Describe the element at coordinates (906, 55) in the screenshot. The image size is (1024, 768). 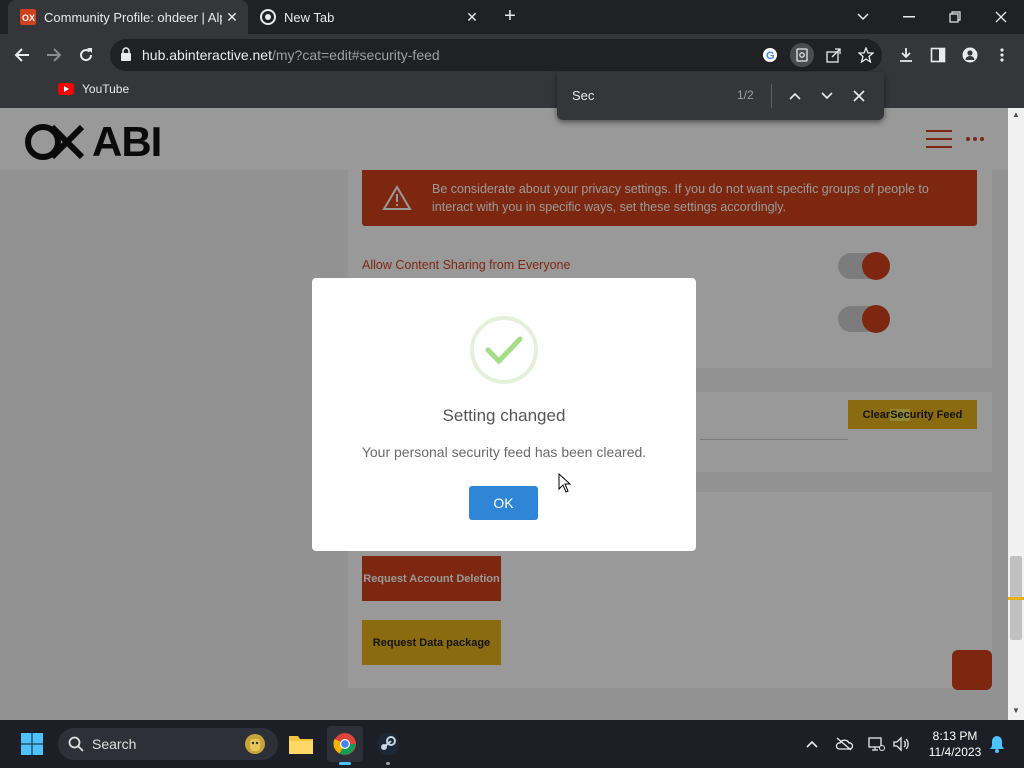
I see `download-icon` at that location.